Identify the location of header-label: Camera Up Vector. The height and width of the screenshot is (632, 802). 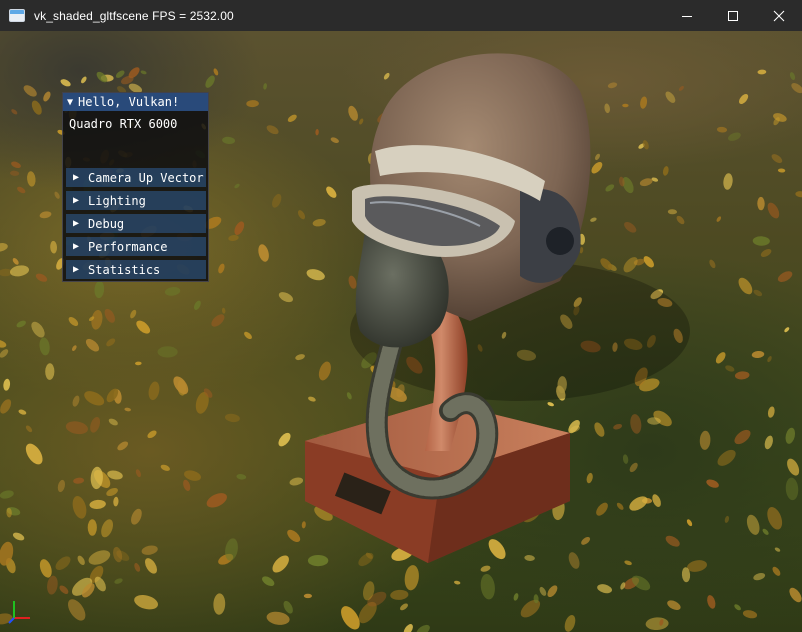
(146, 177).